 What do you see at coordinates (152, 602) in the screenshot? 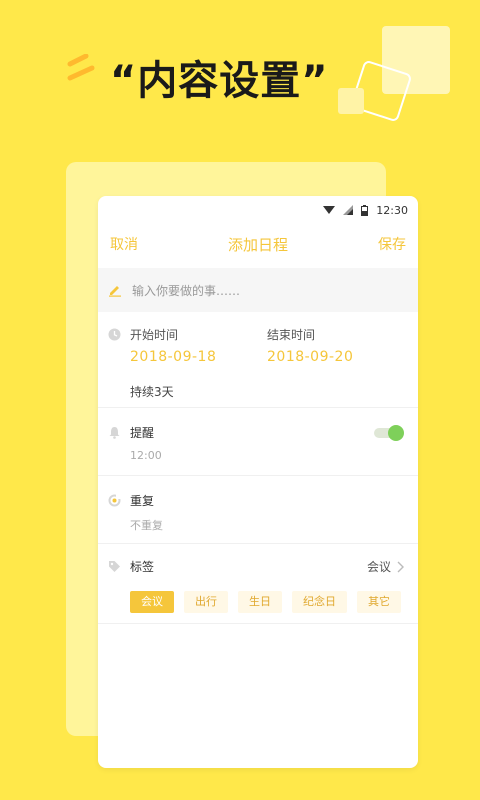
I see `tag-chip-meeting: 会议` at bounding box center [152, 602].